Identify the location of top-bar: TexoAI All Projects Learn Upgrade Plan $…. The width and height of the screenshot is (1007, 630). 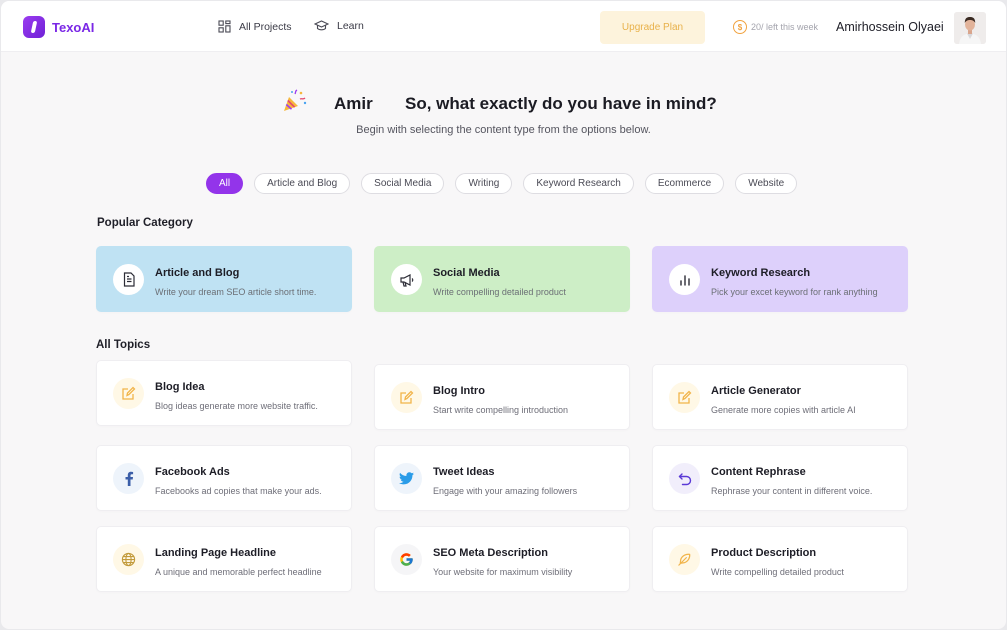
(503, 26).